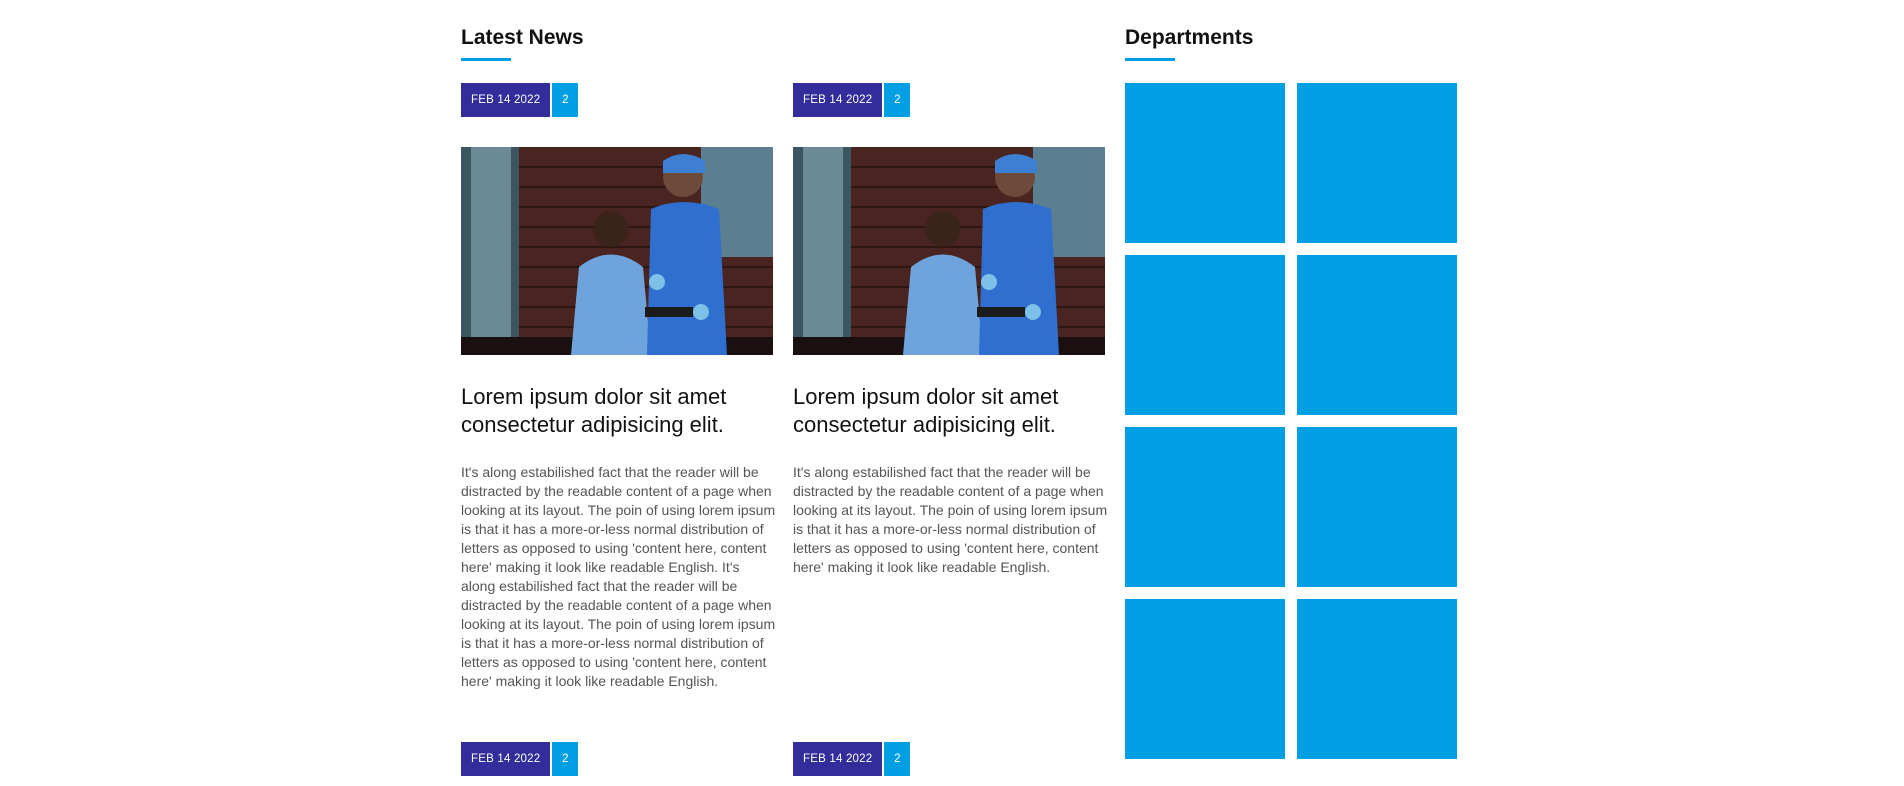 Image resolution: width=1904 pixels, height=786 pixels. I want to click on article-1-image, so click(617, 251).